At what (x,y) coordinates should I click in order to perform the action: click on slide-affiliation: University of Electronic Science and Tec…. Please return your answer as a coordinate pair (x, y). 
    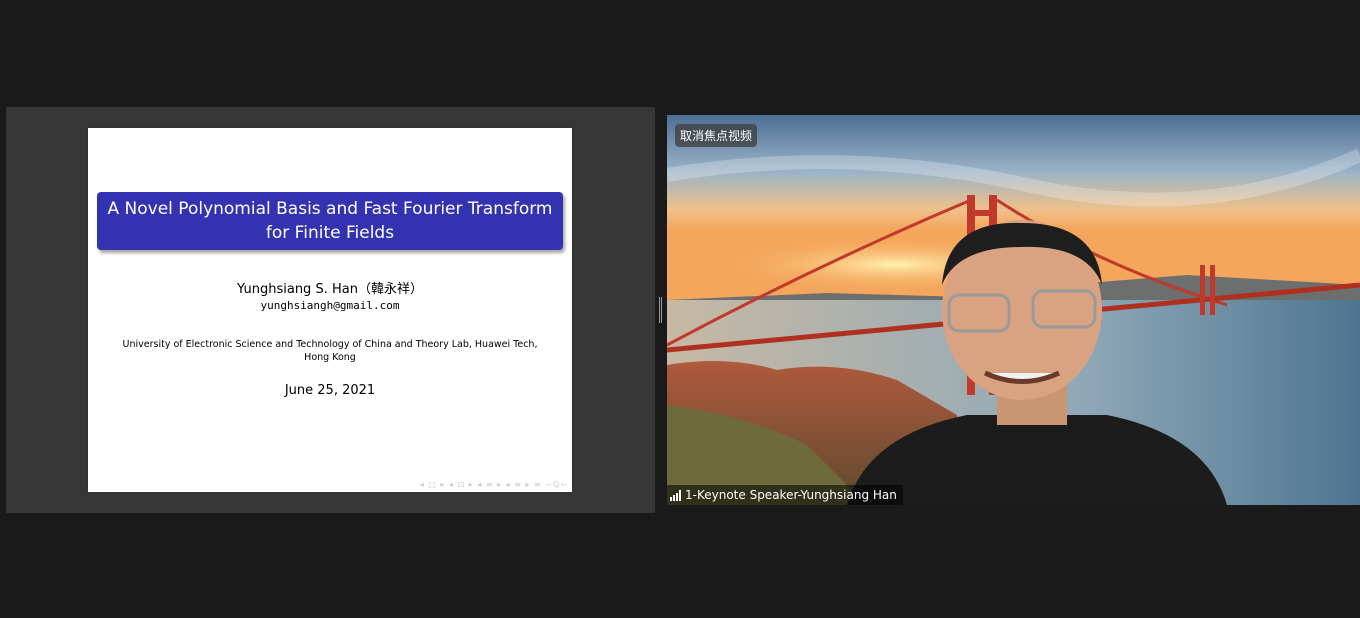
    Looking at the image, I should click on (330, 351).